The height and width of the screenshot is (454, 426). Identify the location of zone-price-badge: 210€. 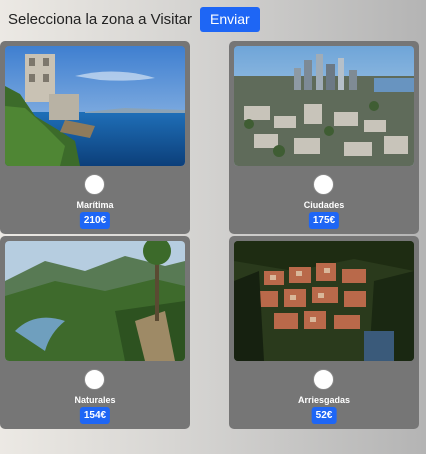
(95, 220).